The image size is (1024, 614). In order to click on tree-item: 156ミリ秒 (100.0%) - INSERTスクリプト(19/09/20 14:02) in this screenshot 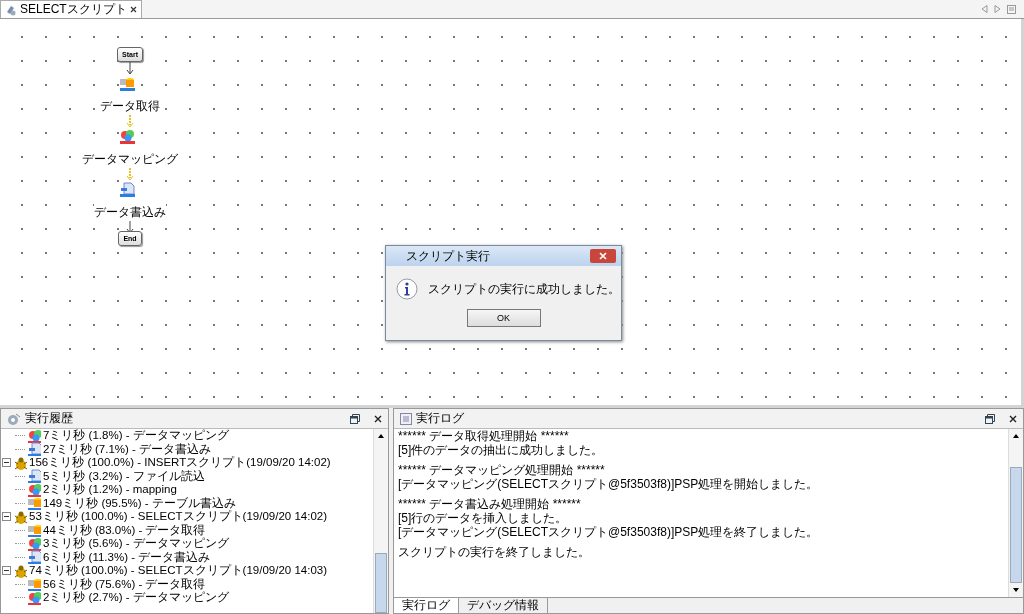, I will do `click(180, 463)`.